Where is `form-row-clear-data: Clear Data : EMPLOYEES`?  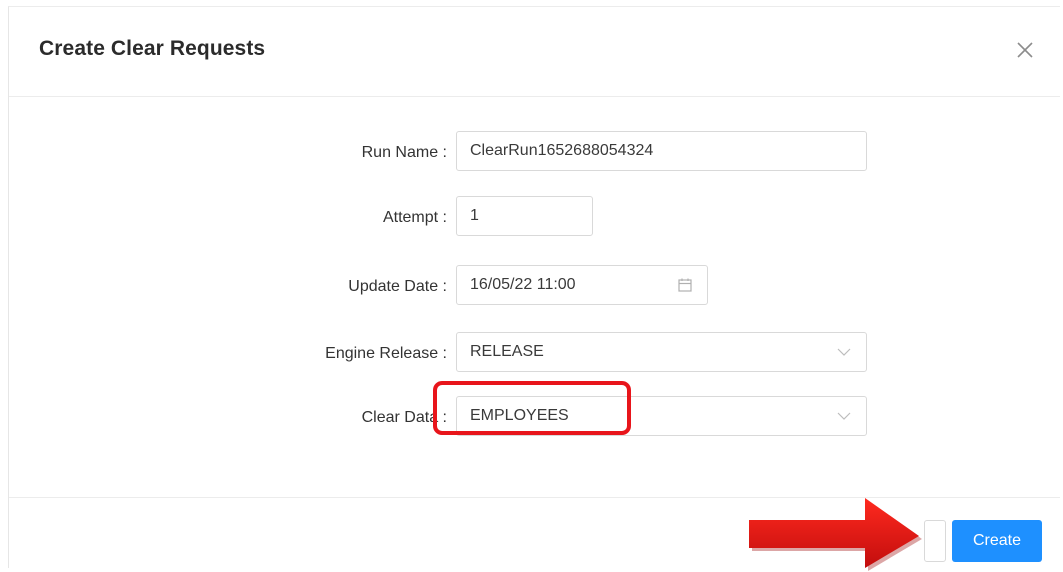 form-row-clear-data: Clear Data : EMPLOYEES is located at coordinates (535, 418).